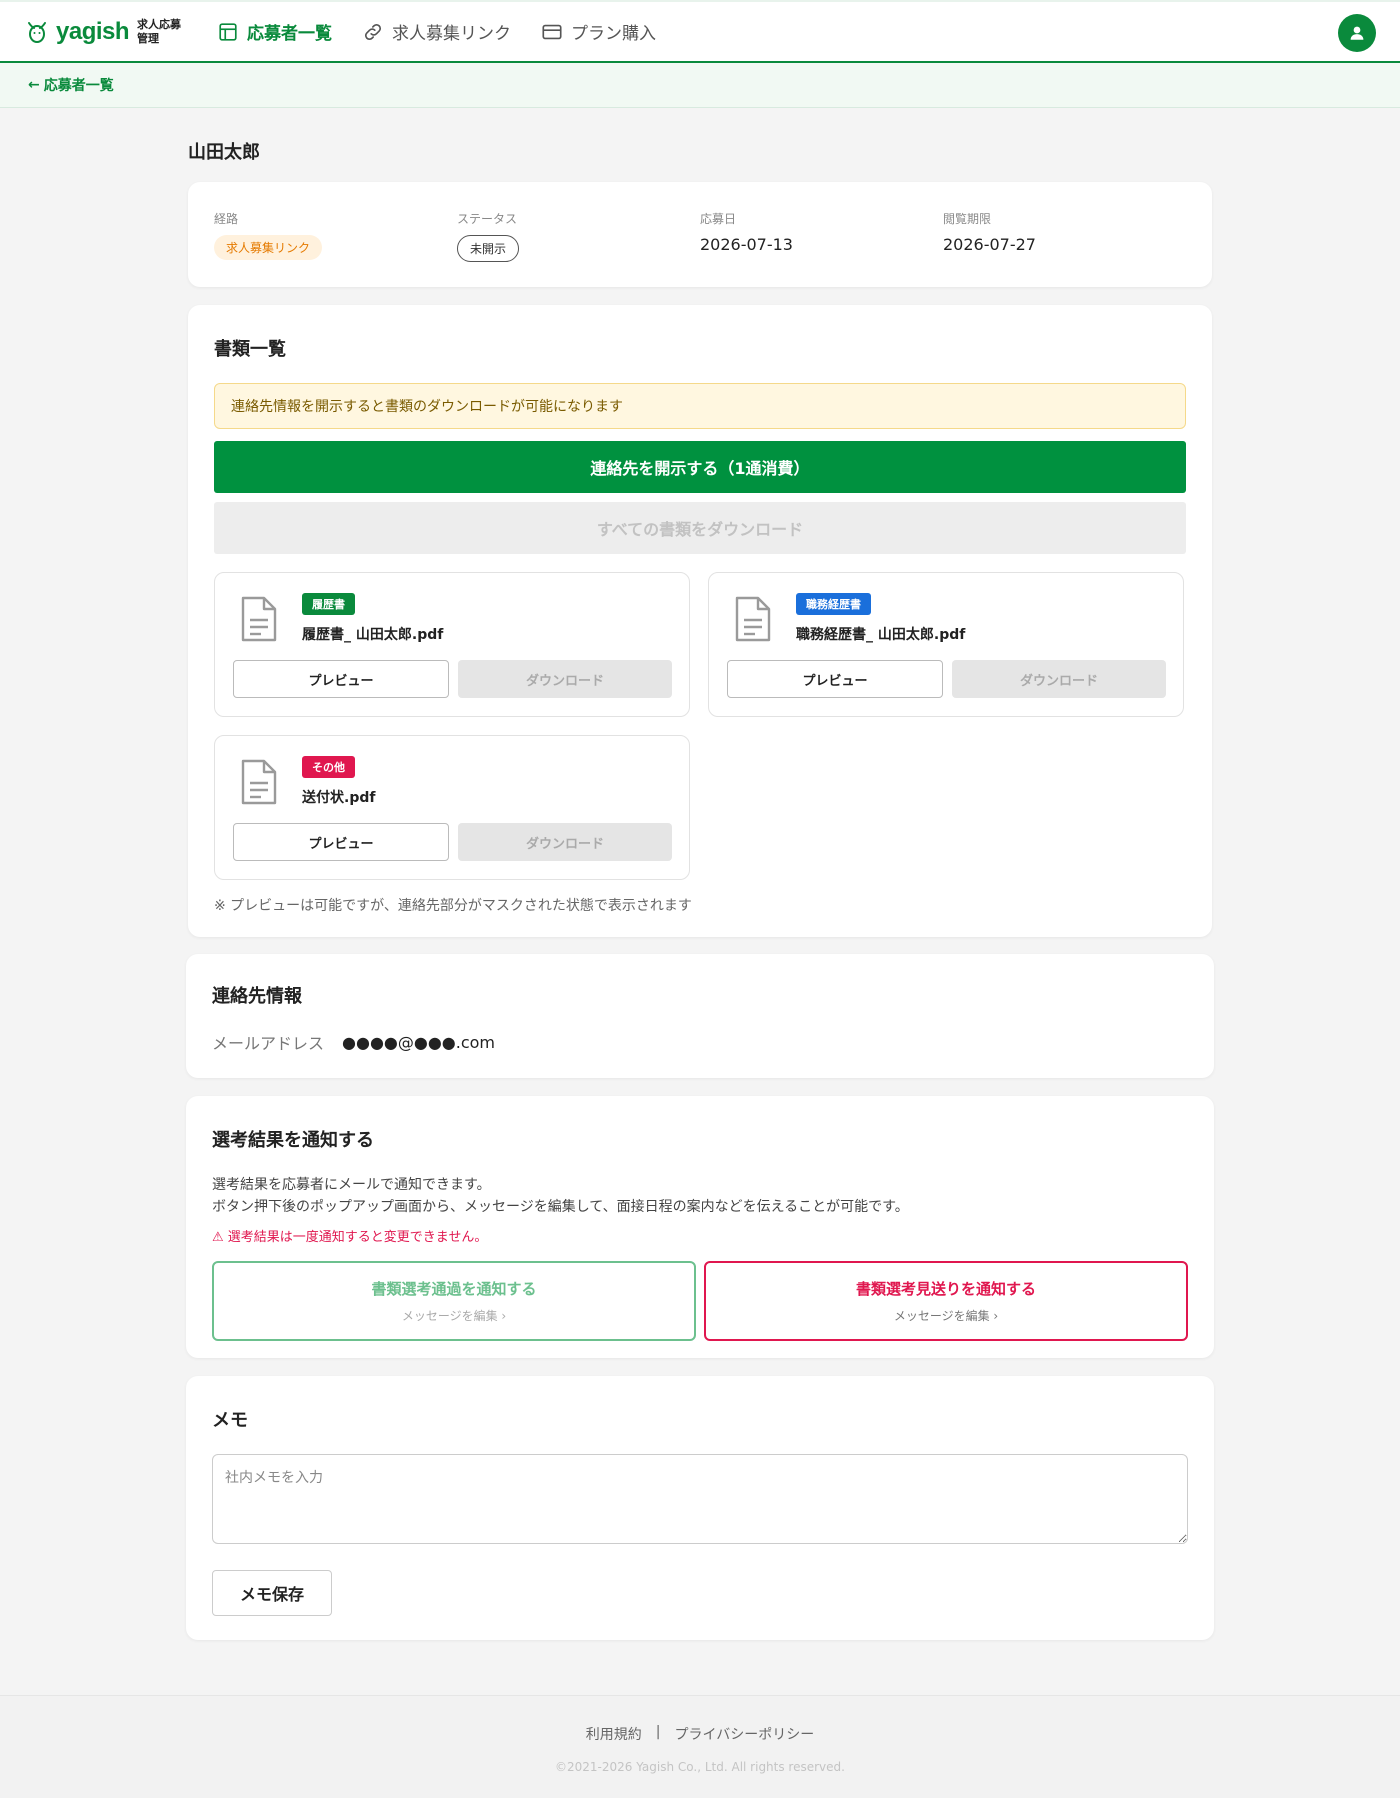 The image size is (1400, 1798). I want to click on meta-view-deadline: 閲覧期限 2026-07-27, so click(1064, 234).